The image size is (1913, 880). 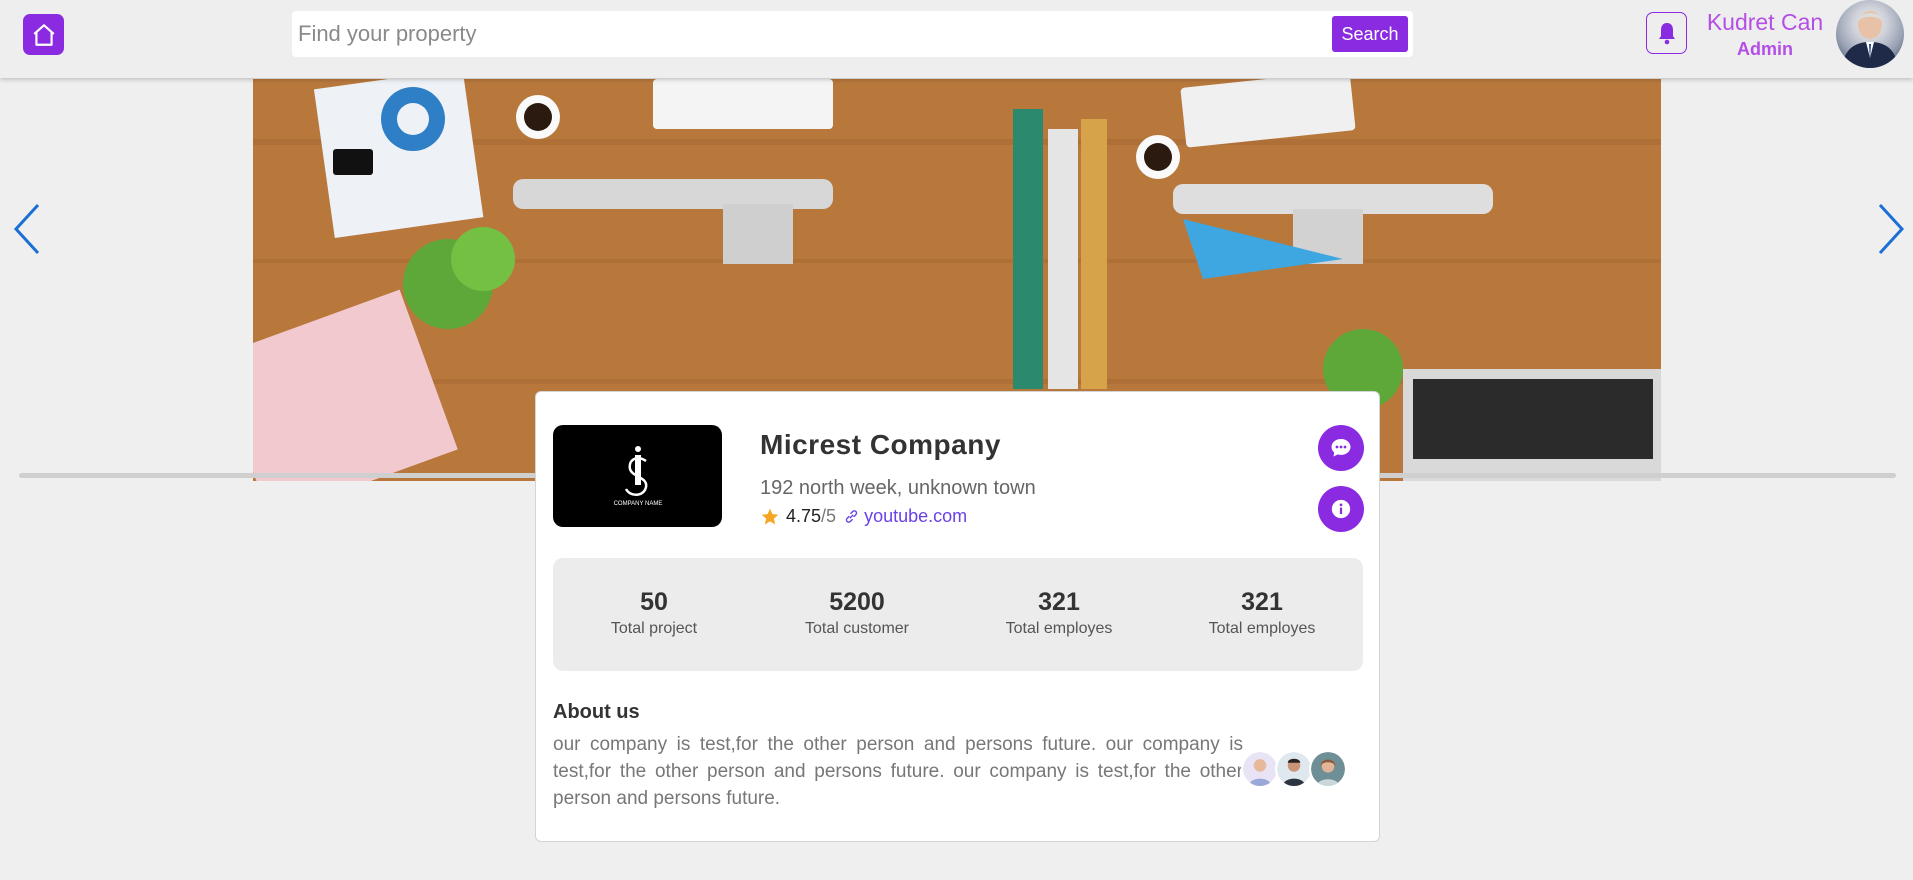 I want to click on user-avatar, so click(x=1870, y=34).